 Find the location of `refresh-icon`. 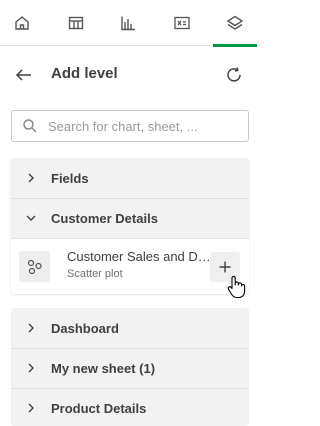

refresh-icon is located at coordinates (234, 74).